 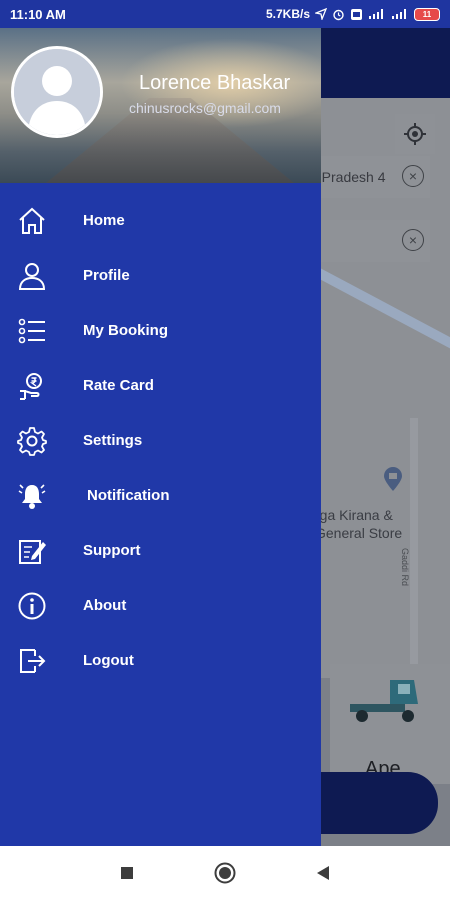 What do you see at coordinates (393, 481) in the screenshot?
I see `map-pin-icon` at bounding box center [393, 481].